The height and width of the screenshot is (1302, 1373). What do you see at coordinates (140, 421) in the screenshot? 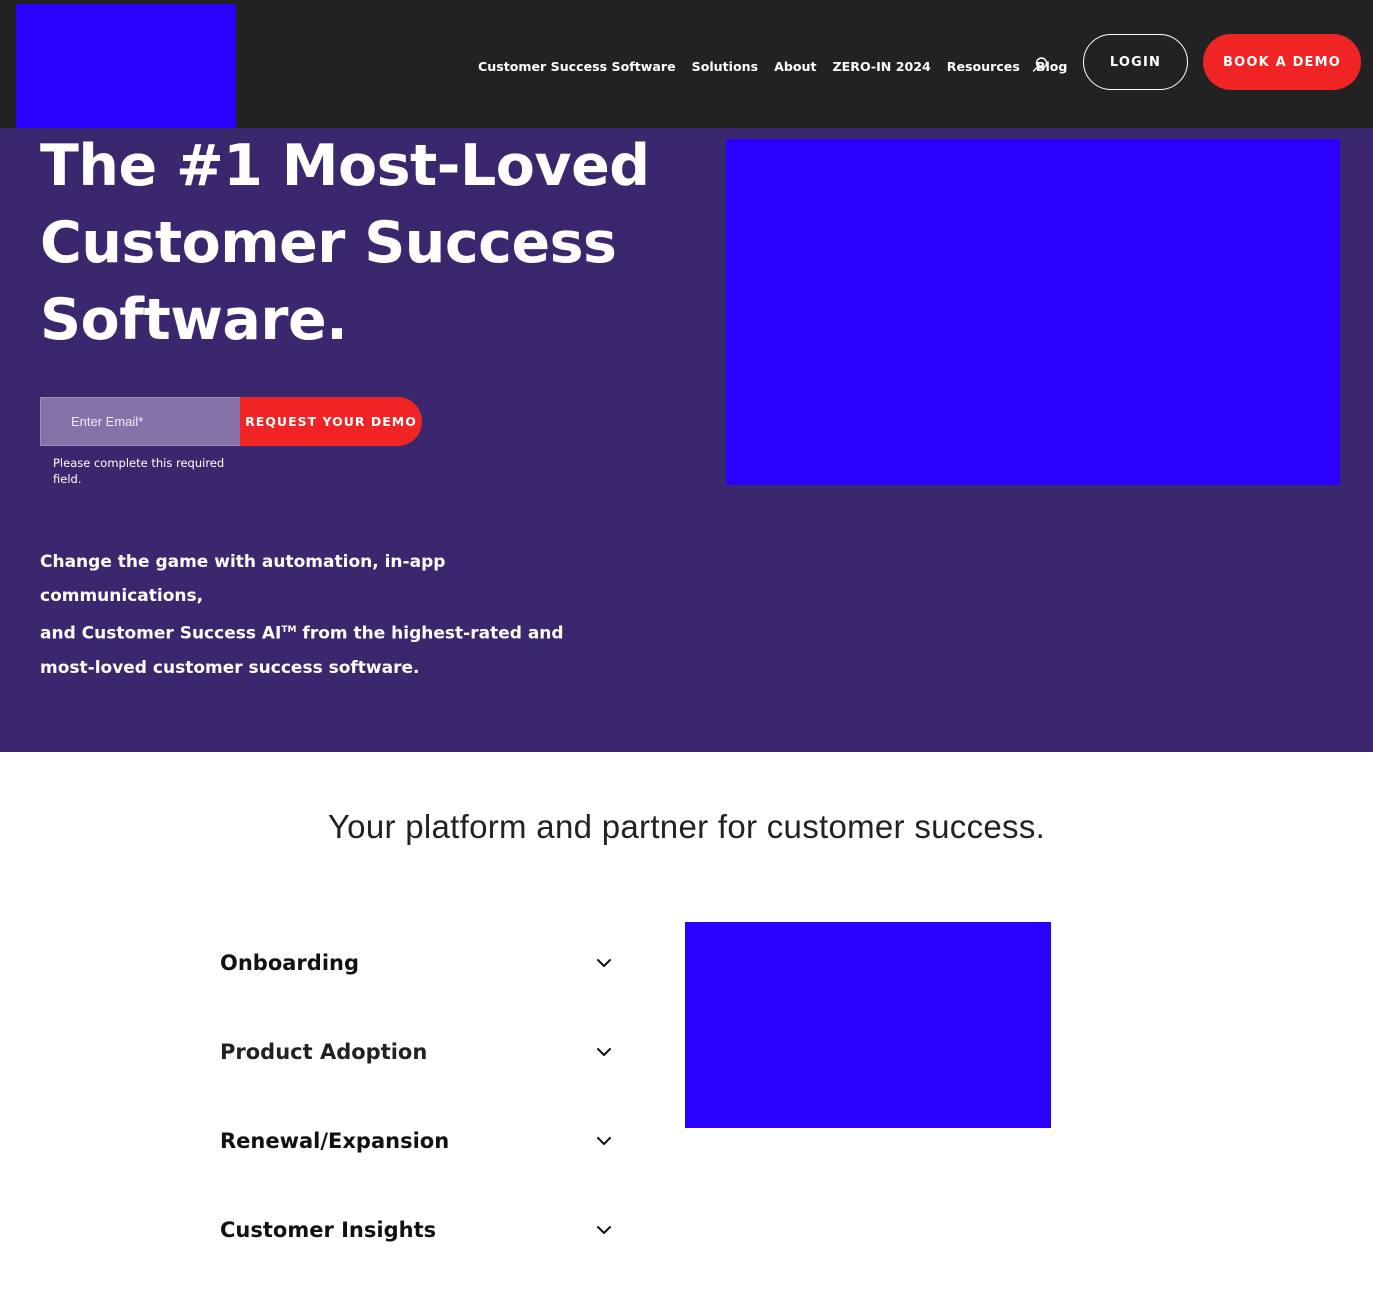
I see `email-input` at bounding box center [140, 421].